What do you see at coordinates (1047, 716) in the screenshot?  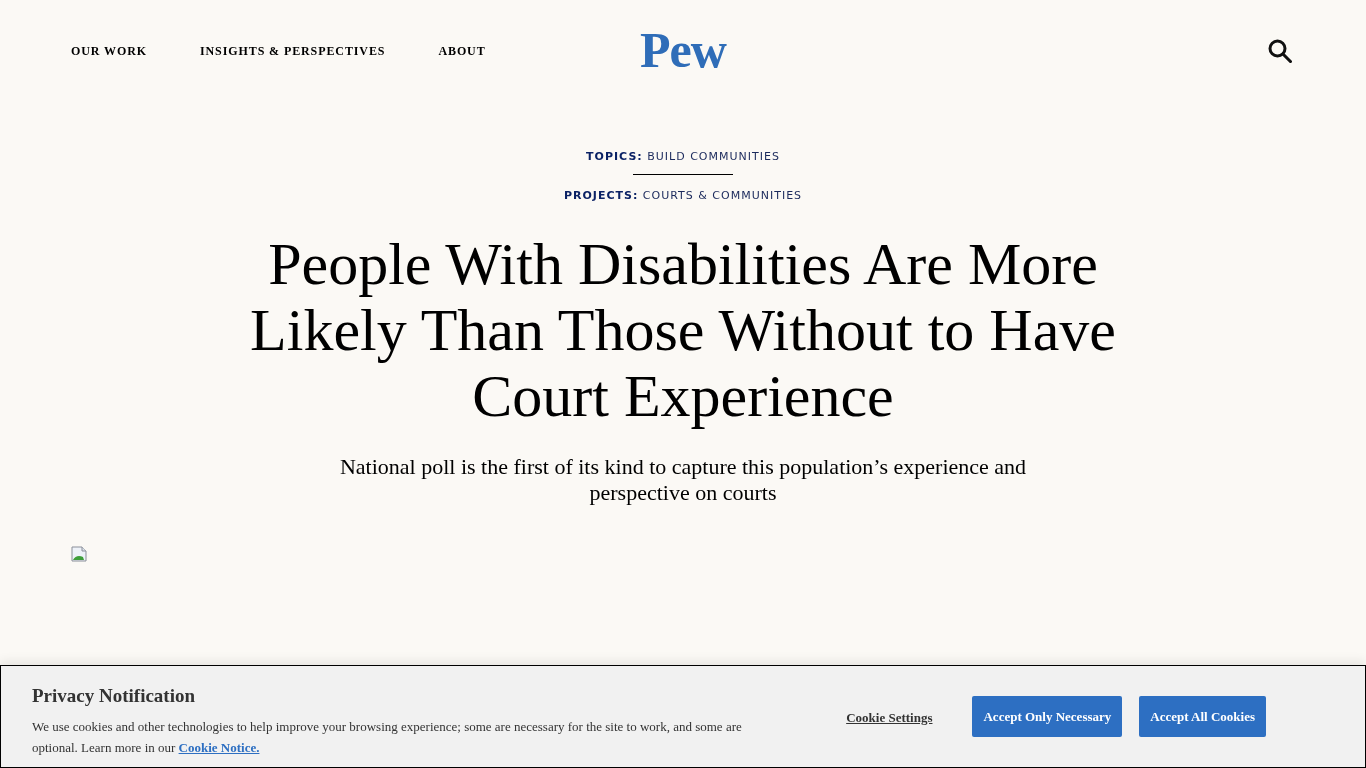 I see `accept-button: Accept Only Necessary` at bounding box center [1047, 716].